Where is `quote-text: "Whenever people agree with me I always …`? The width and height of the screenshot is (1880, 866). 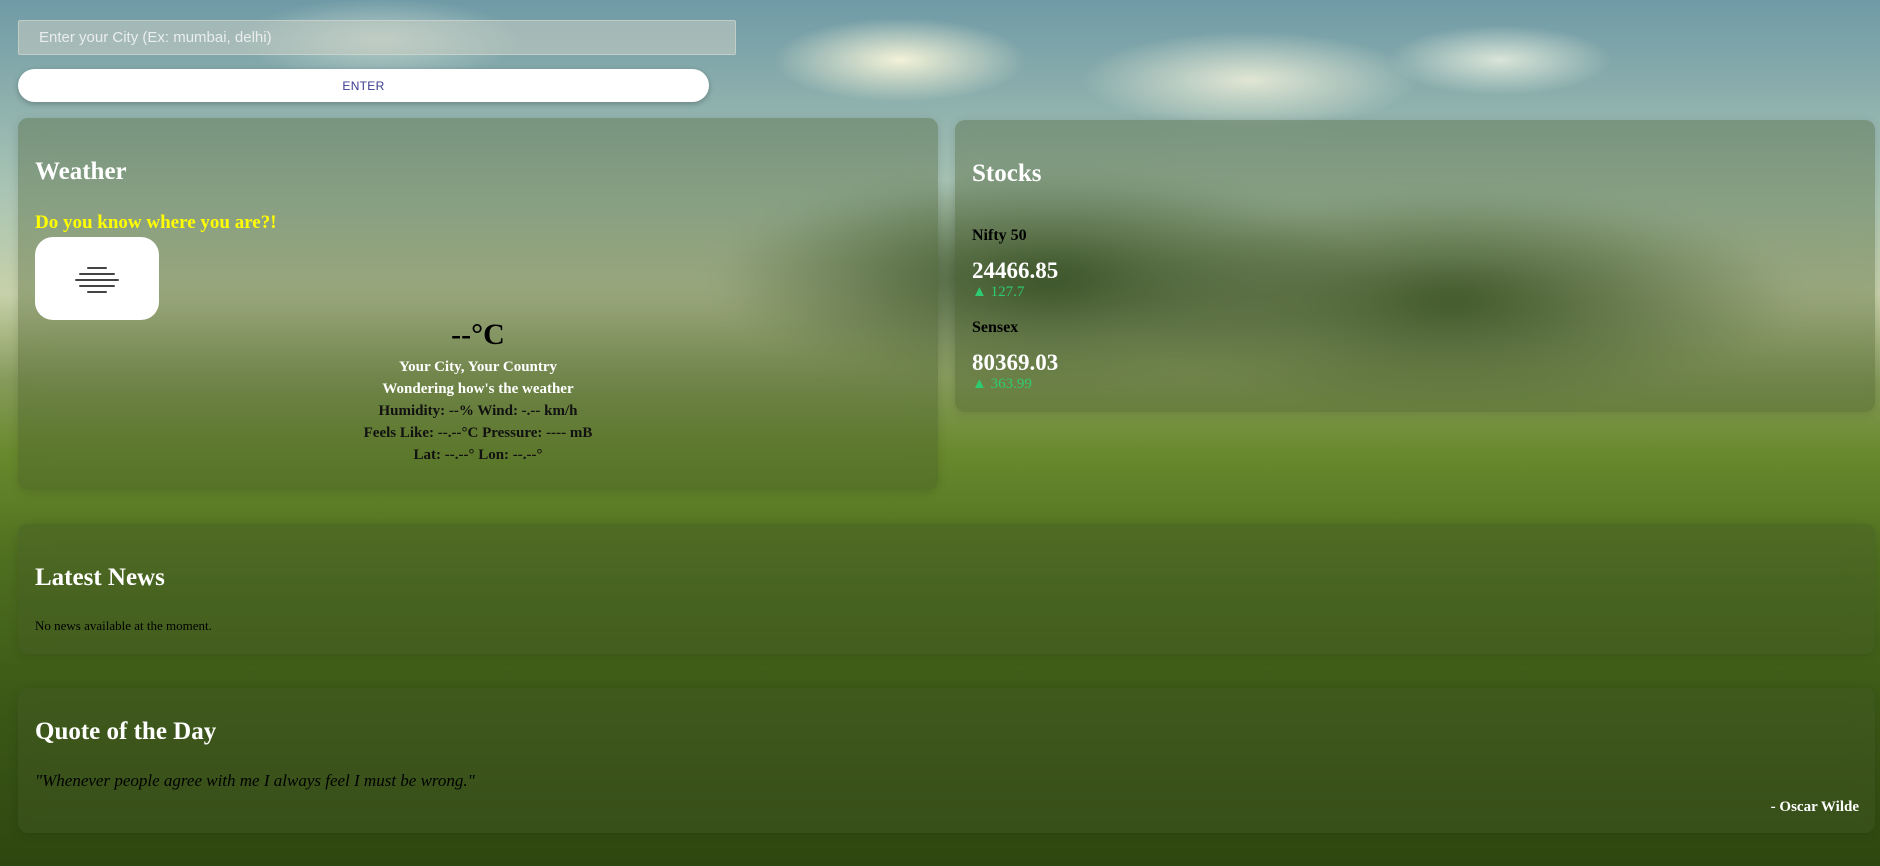
quote-text: "Whenever people agree with me I always … is located at coordinates (255, 780).